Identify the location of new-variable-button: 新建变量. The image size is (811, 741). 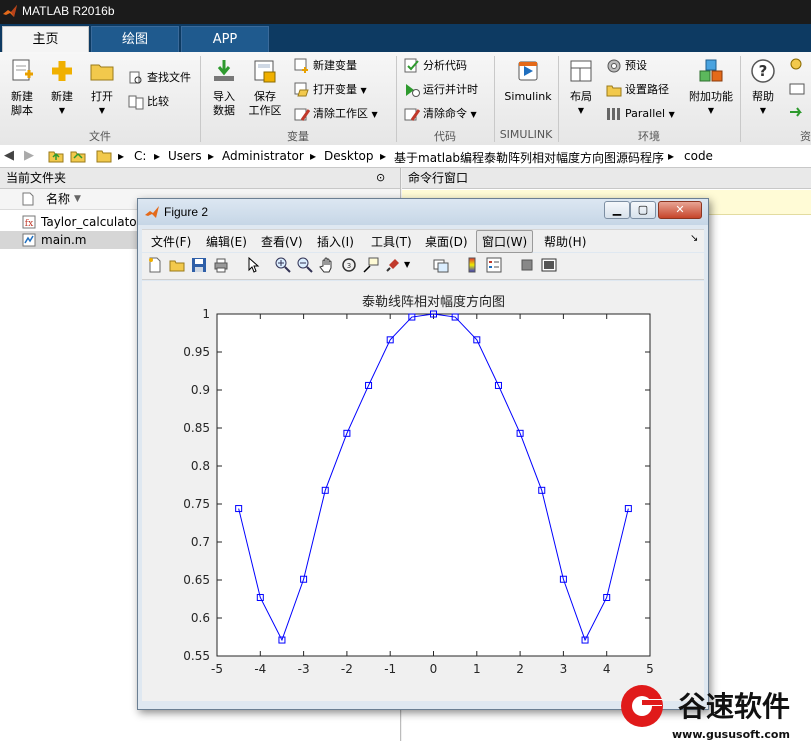
(325, 66).